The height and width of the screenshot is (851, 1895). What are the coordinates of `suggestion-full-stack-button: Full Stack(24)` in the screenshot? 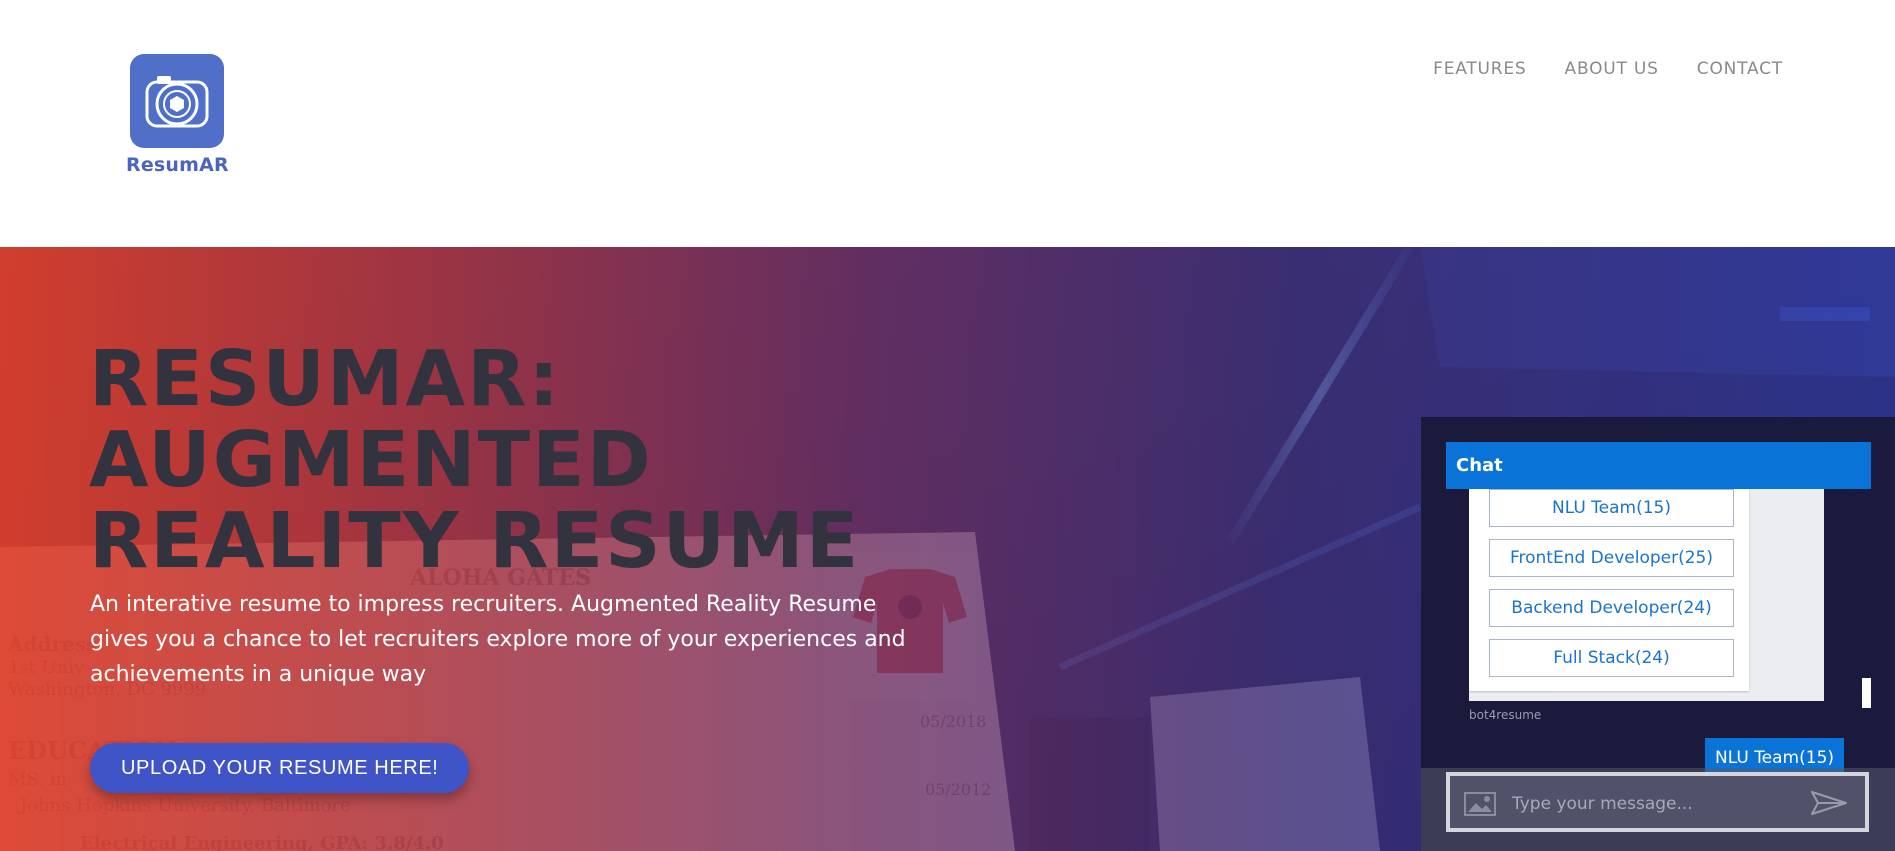 It's located at (1611, 658).